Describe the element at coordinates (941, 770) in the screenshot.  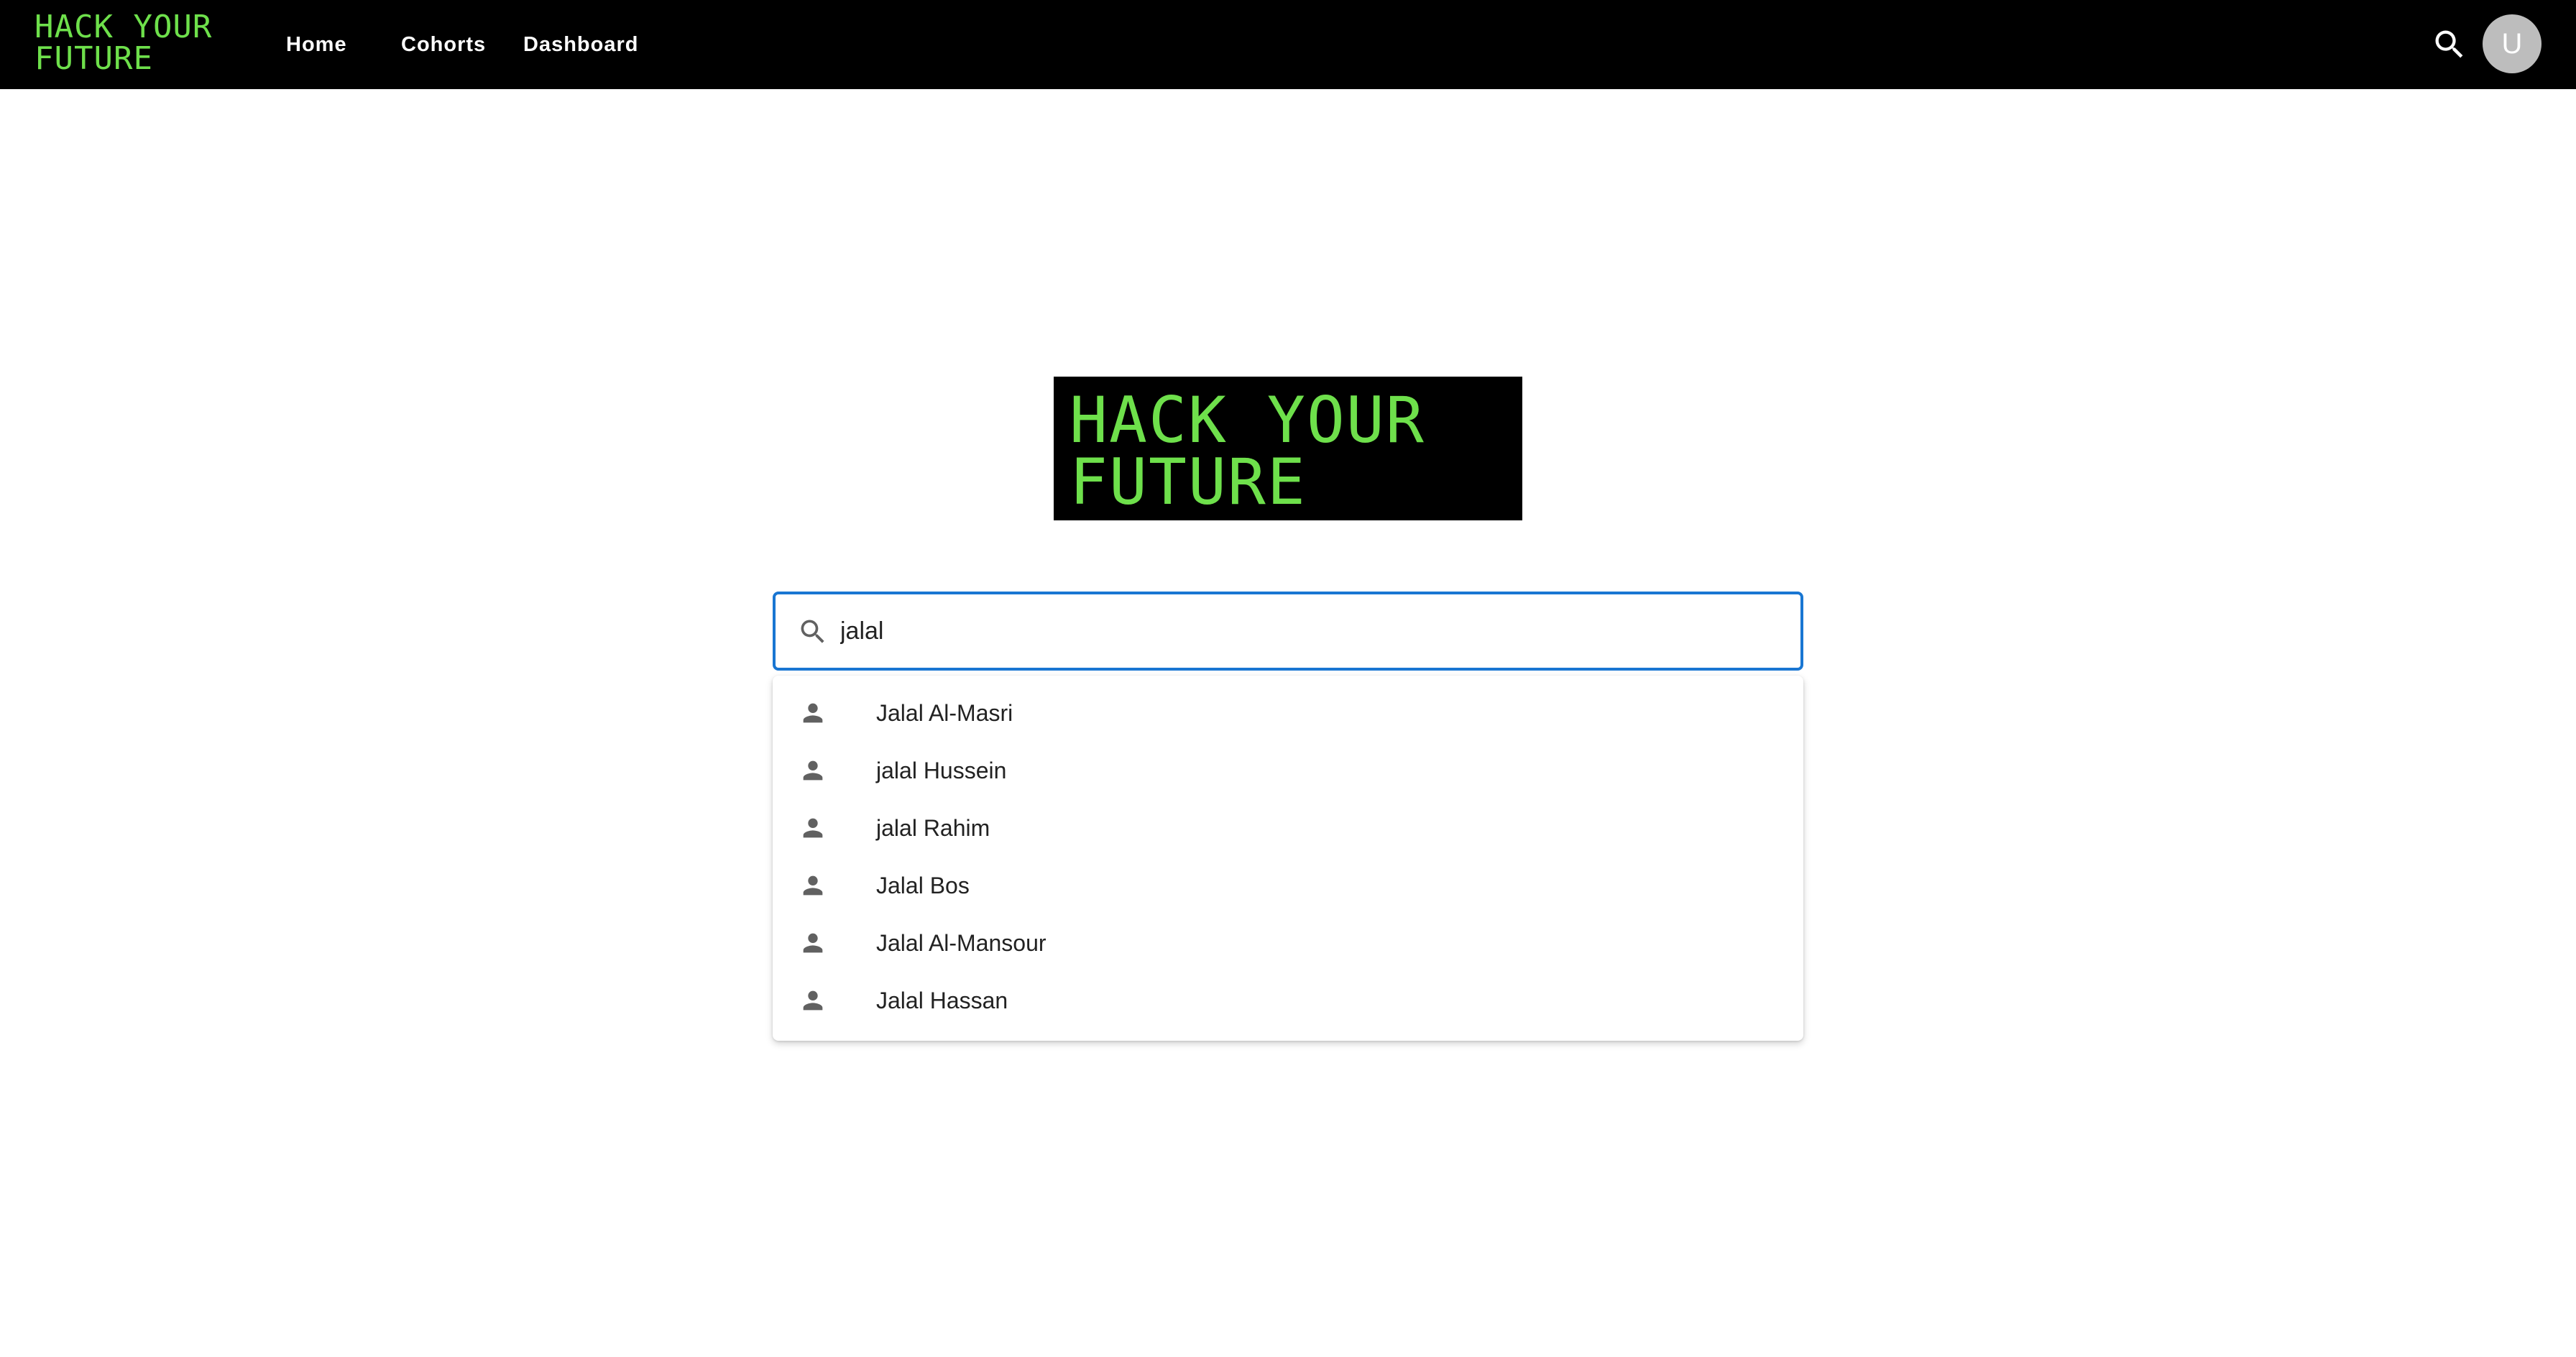
I see `result-option-label: jalal Hussein` at that location.